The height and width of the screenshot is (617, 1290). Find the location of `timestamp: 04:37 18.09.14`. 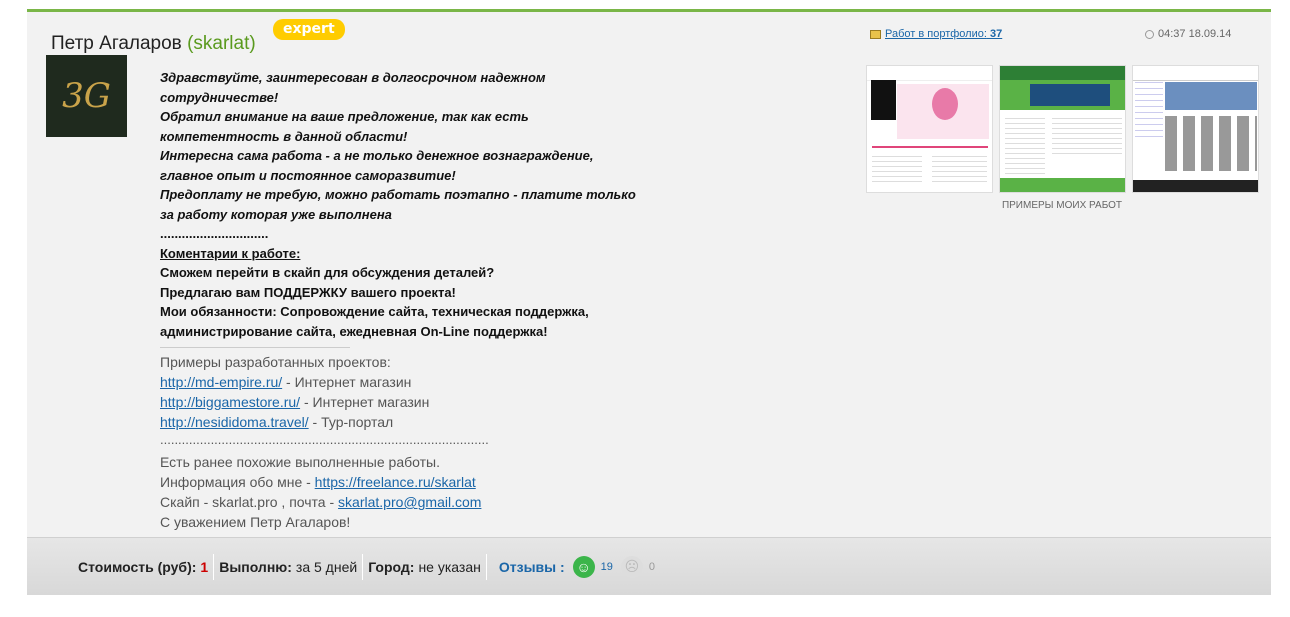

timestamp: 04:37 18.09.14 is located at coordinates (1188, 34).